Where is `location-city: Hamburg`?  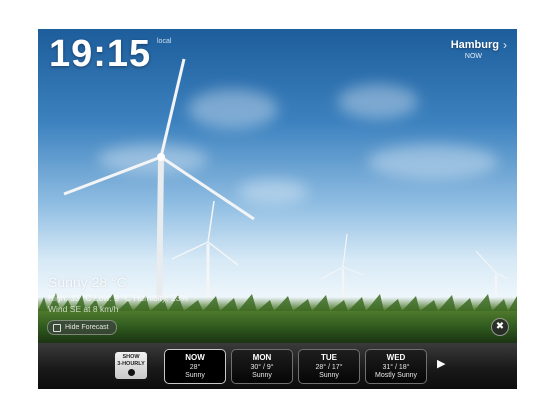
location-city: Hamburg is located at coordinates (475, 45).